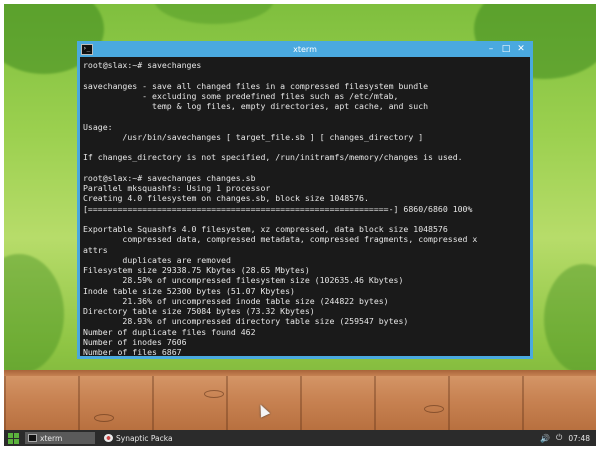  I want to click on taskbar-item-label: Synaptic Packa, so click(144, 438).